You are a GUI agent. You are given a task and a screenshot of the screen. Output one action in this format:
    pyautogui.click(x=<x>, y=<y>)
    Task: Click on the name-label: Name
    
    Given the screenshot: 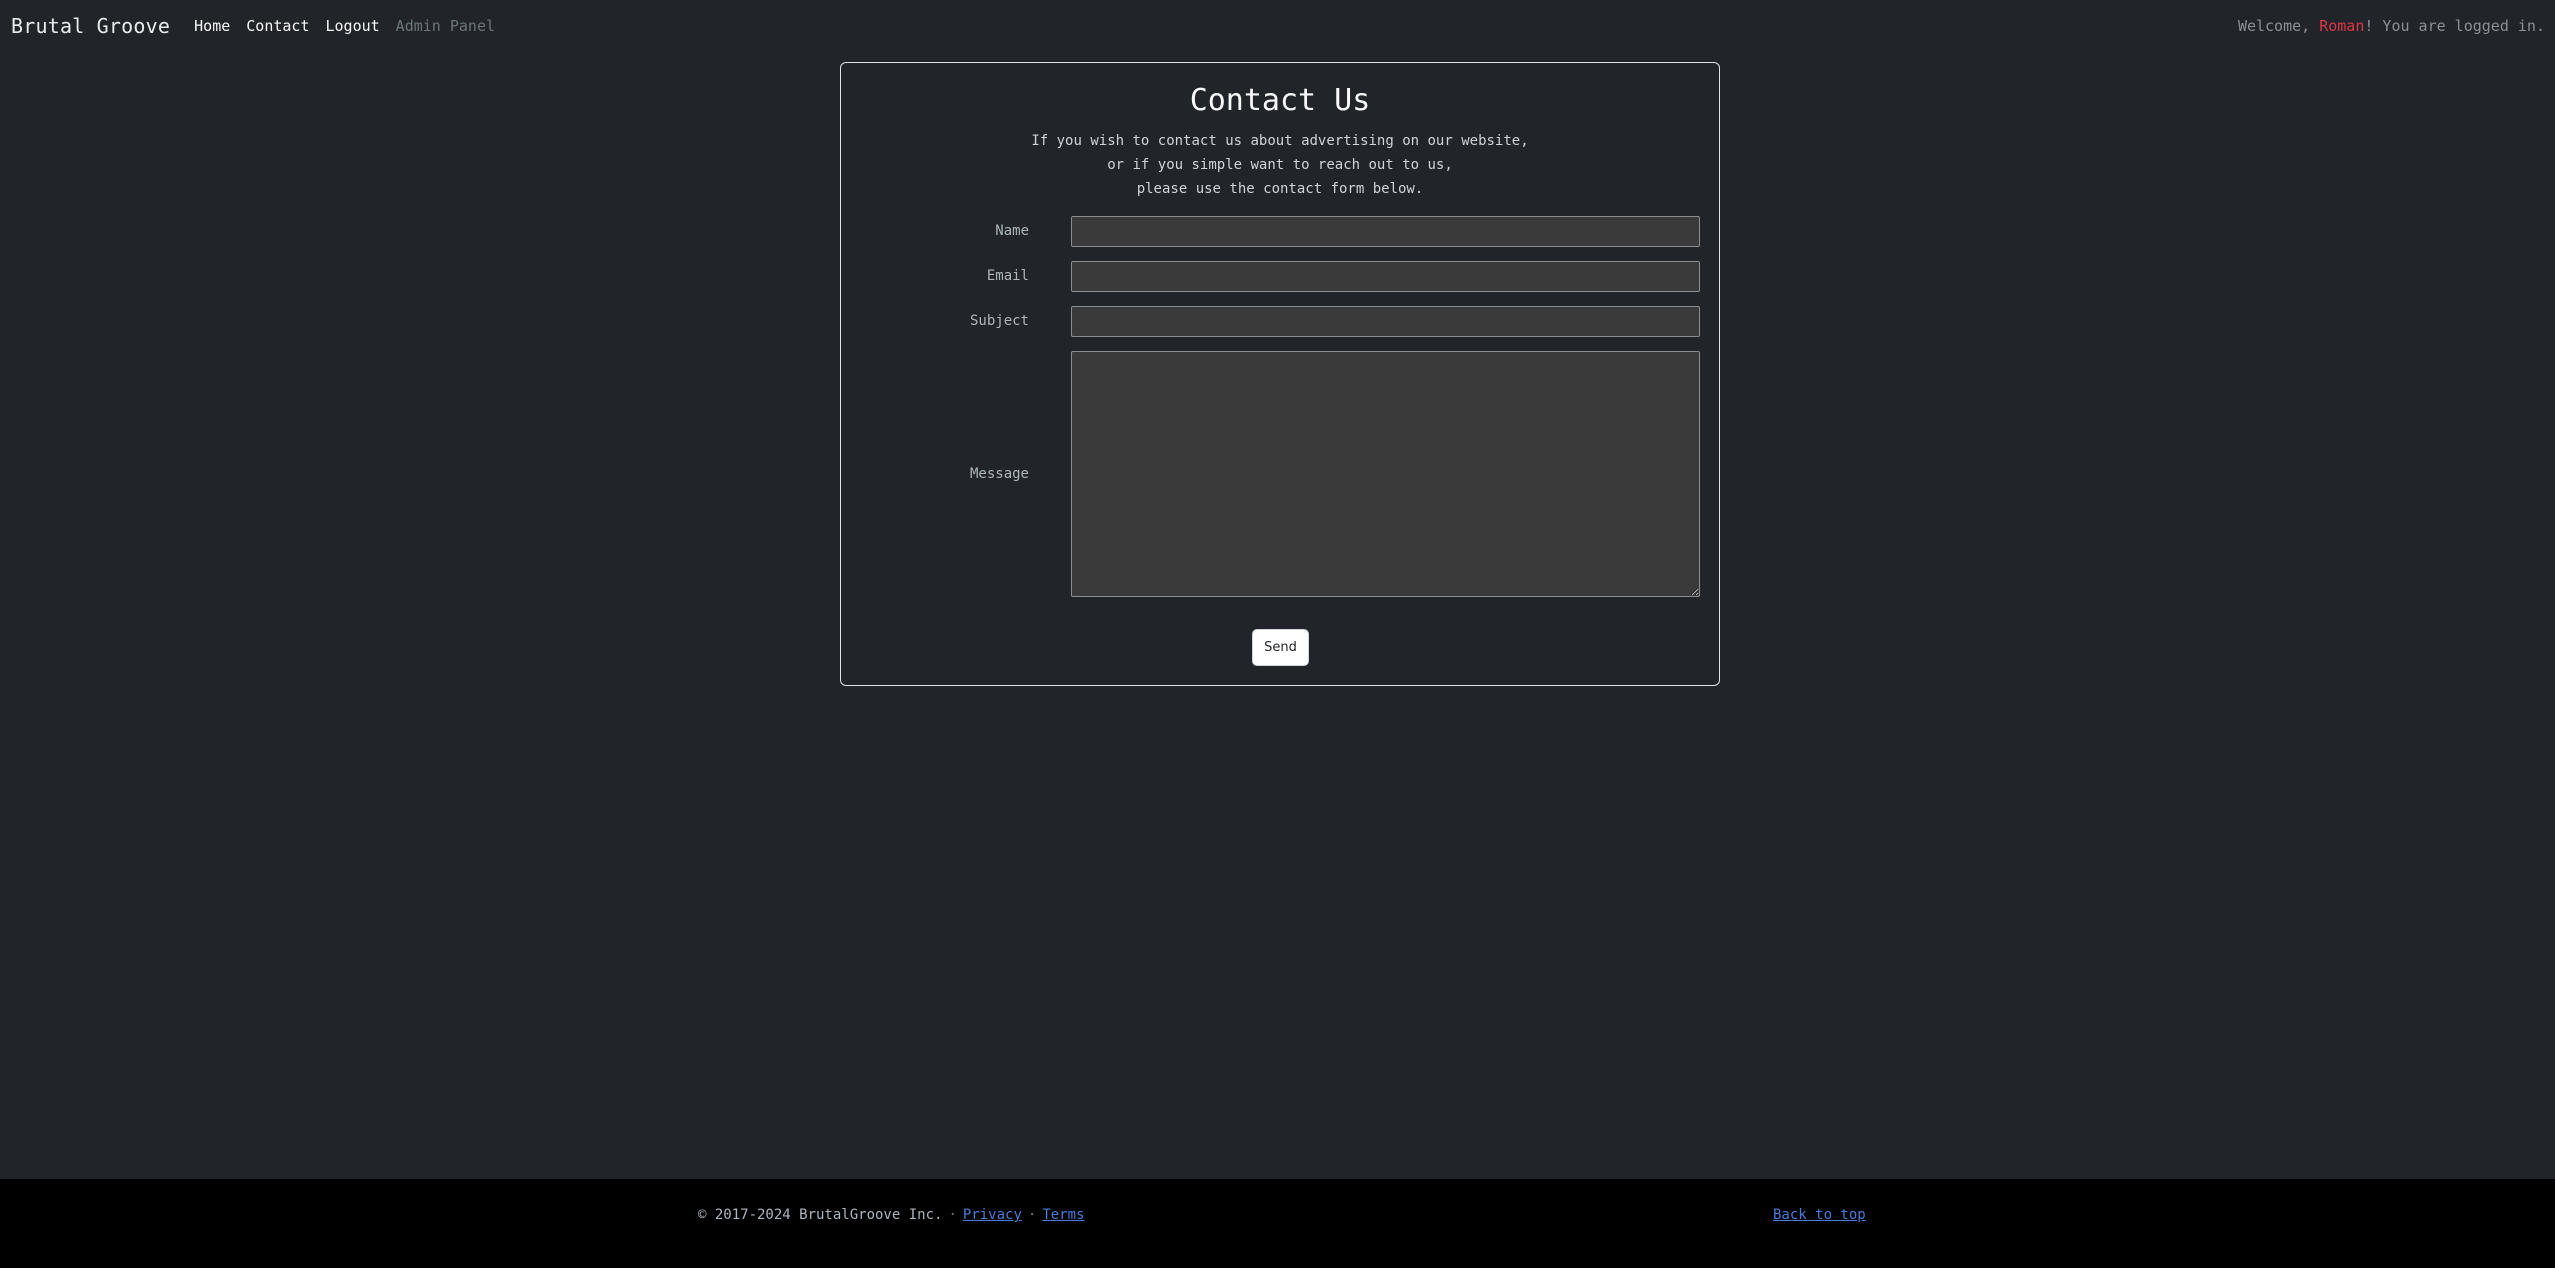 What is the action you would take?
    pyautogui.click(x=1012, y=231)
    